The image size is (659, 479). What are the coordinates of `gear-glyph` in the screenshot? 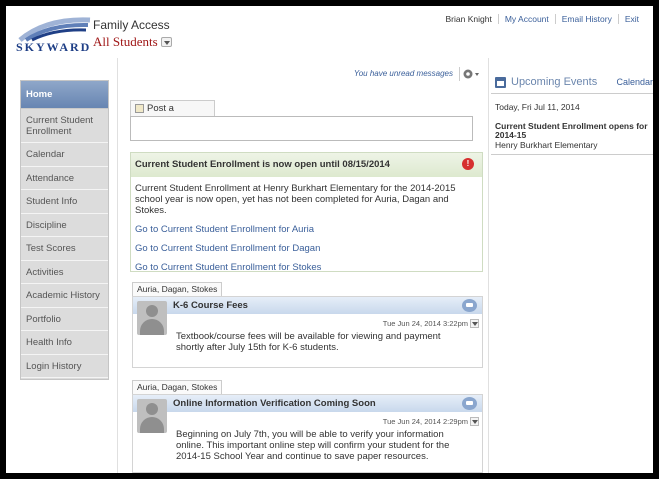 It's located at (471, 74).